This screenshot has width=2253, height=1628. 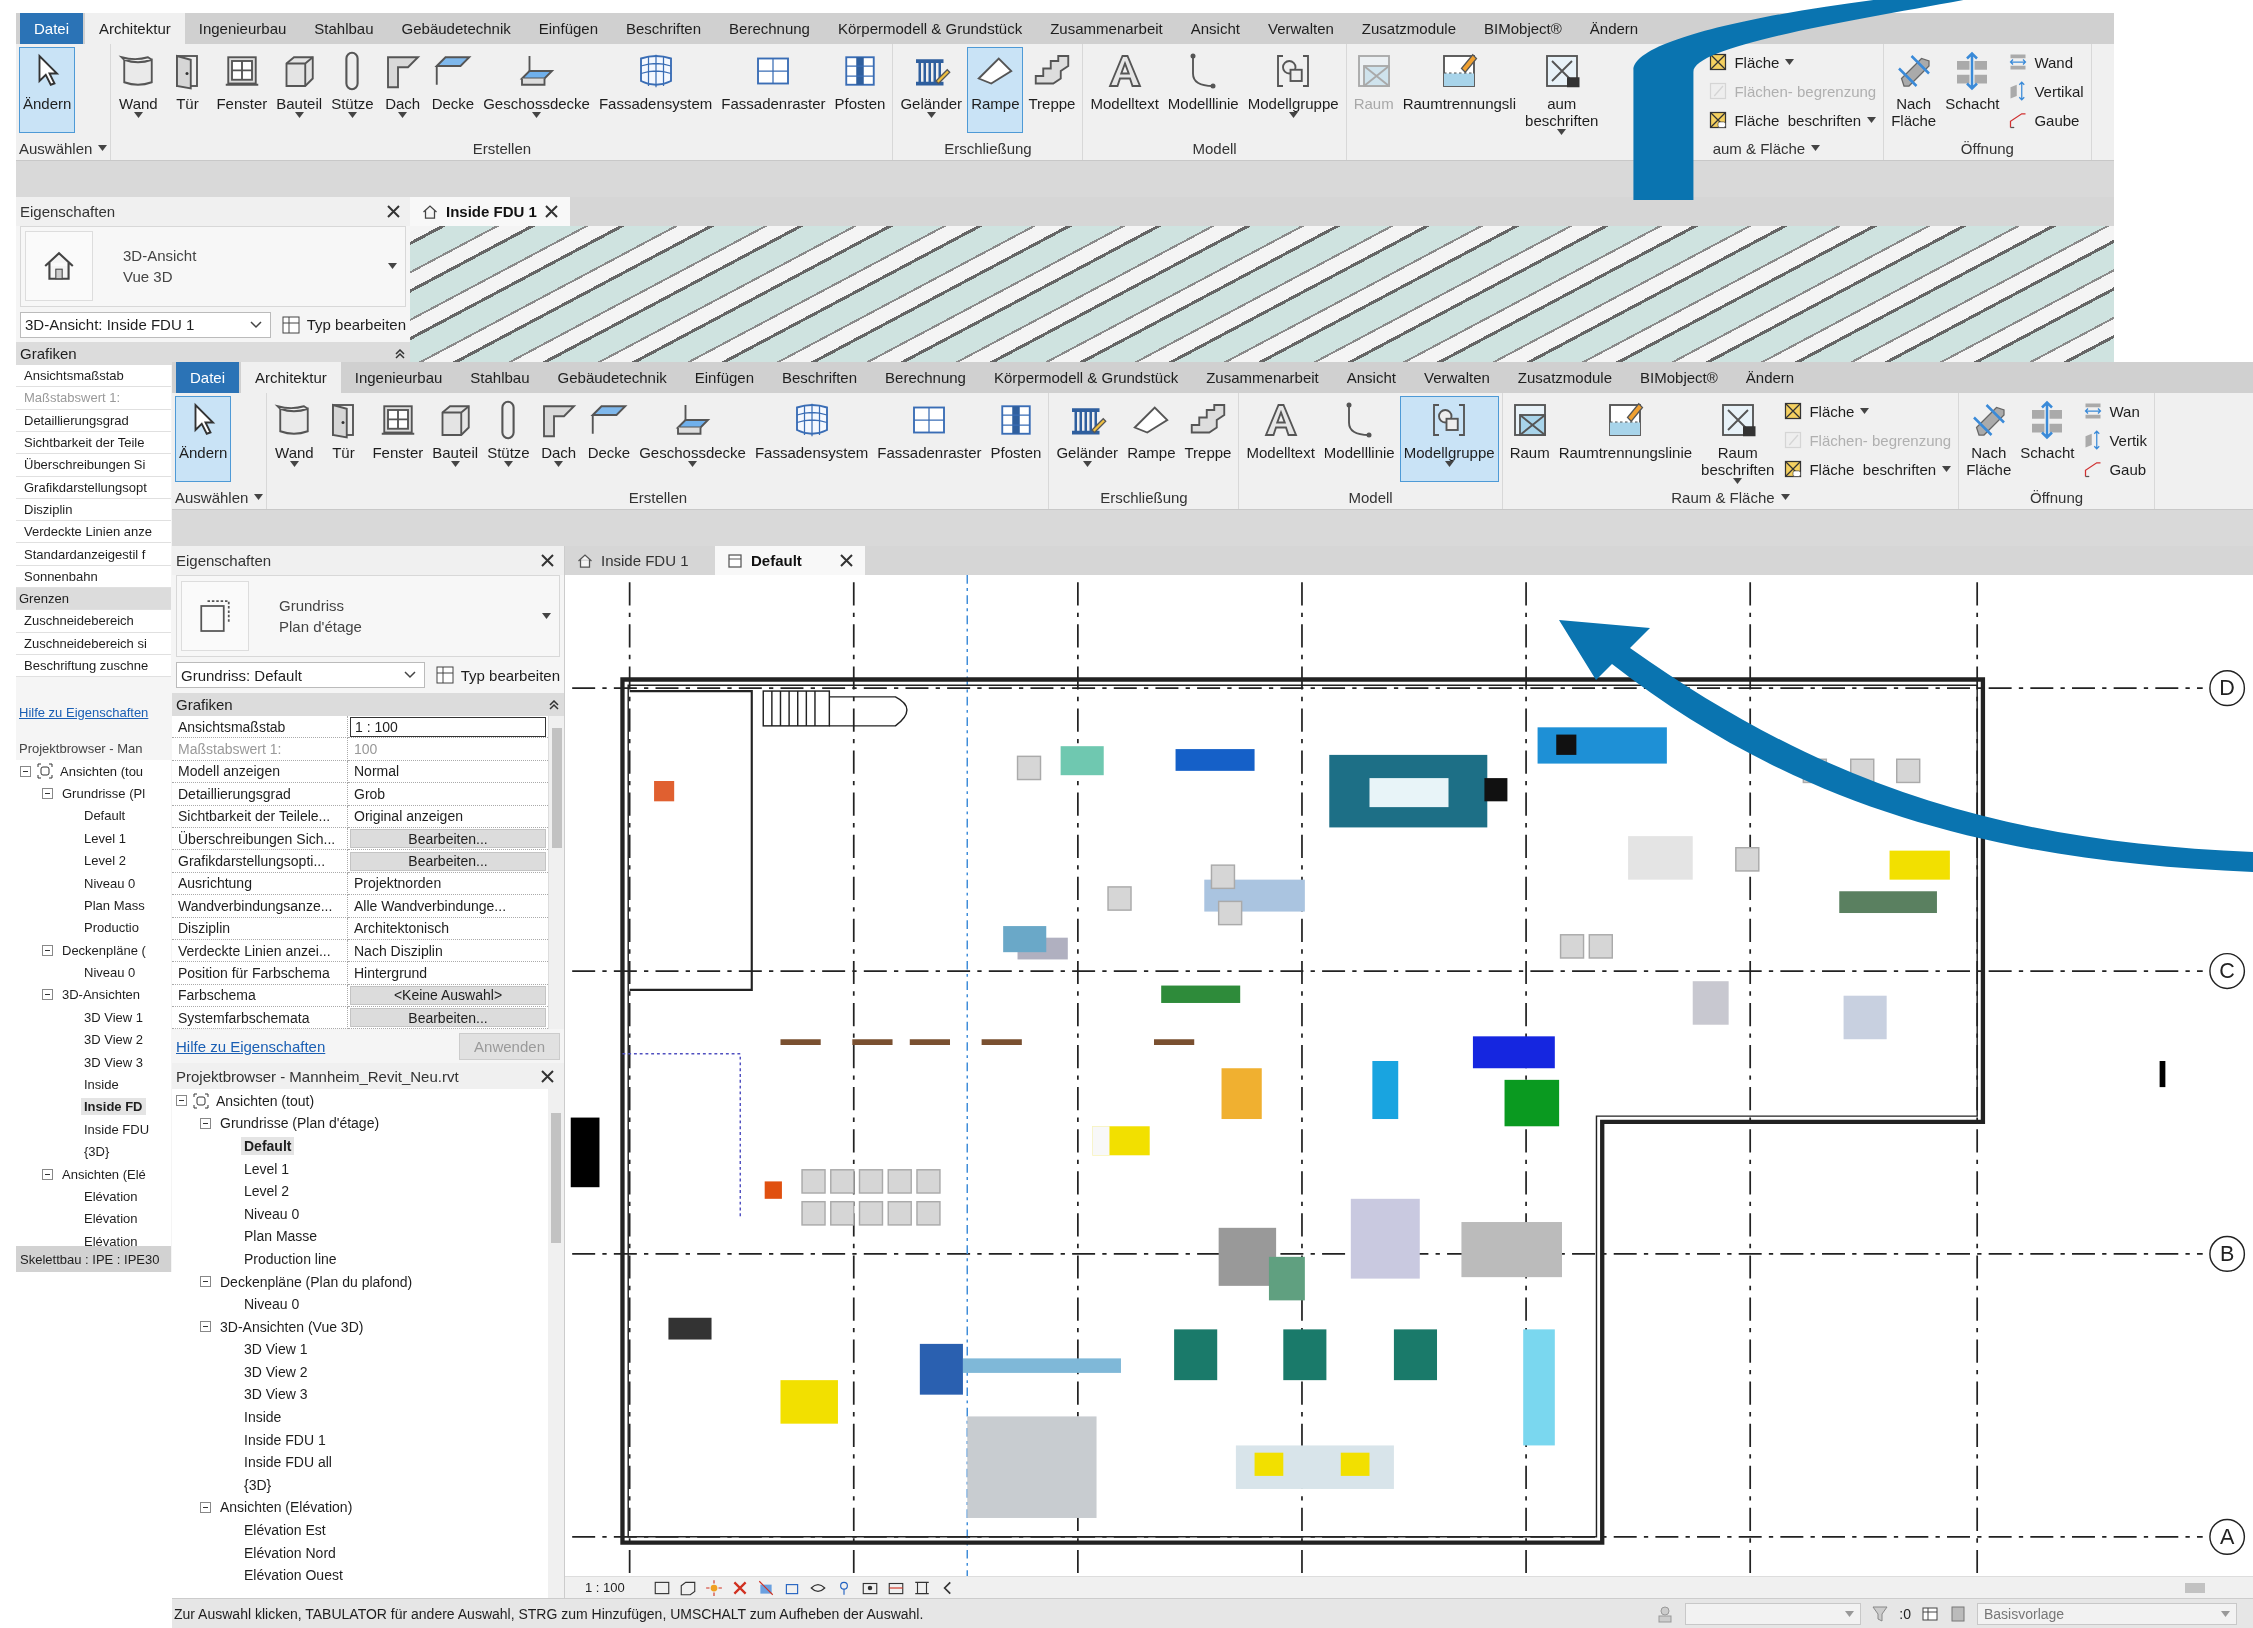 What do you see at coordinates (1562, 90) in the screenshot?
I see `ribbon-tool-button: aum beschriften` at bounding box center [1562, 90].